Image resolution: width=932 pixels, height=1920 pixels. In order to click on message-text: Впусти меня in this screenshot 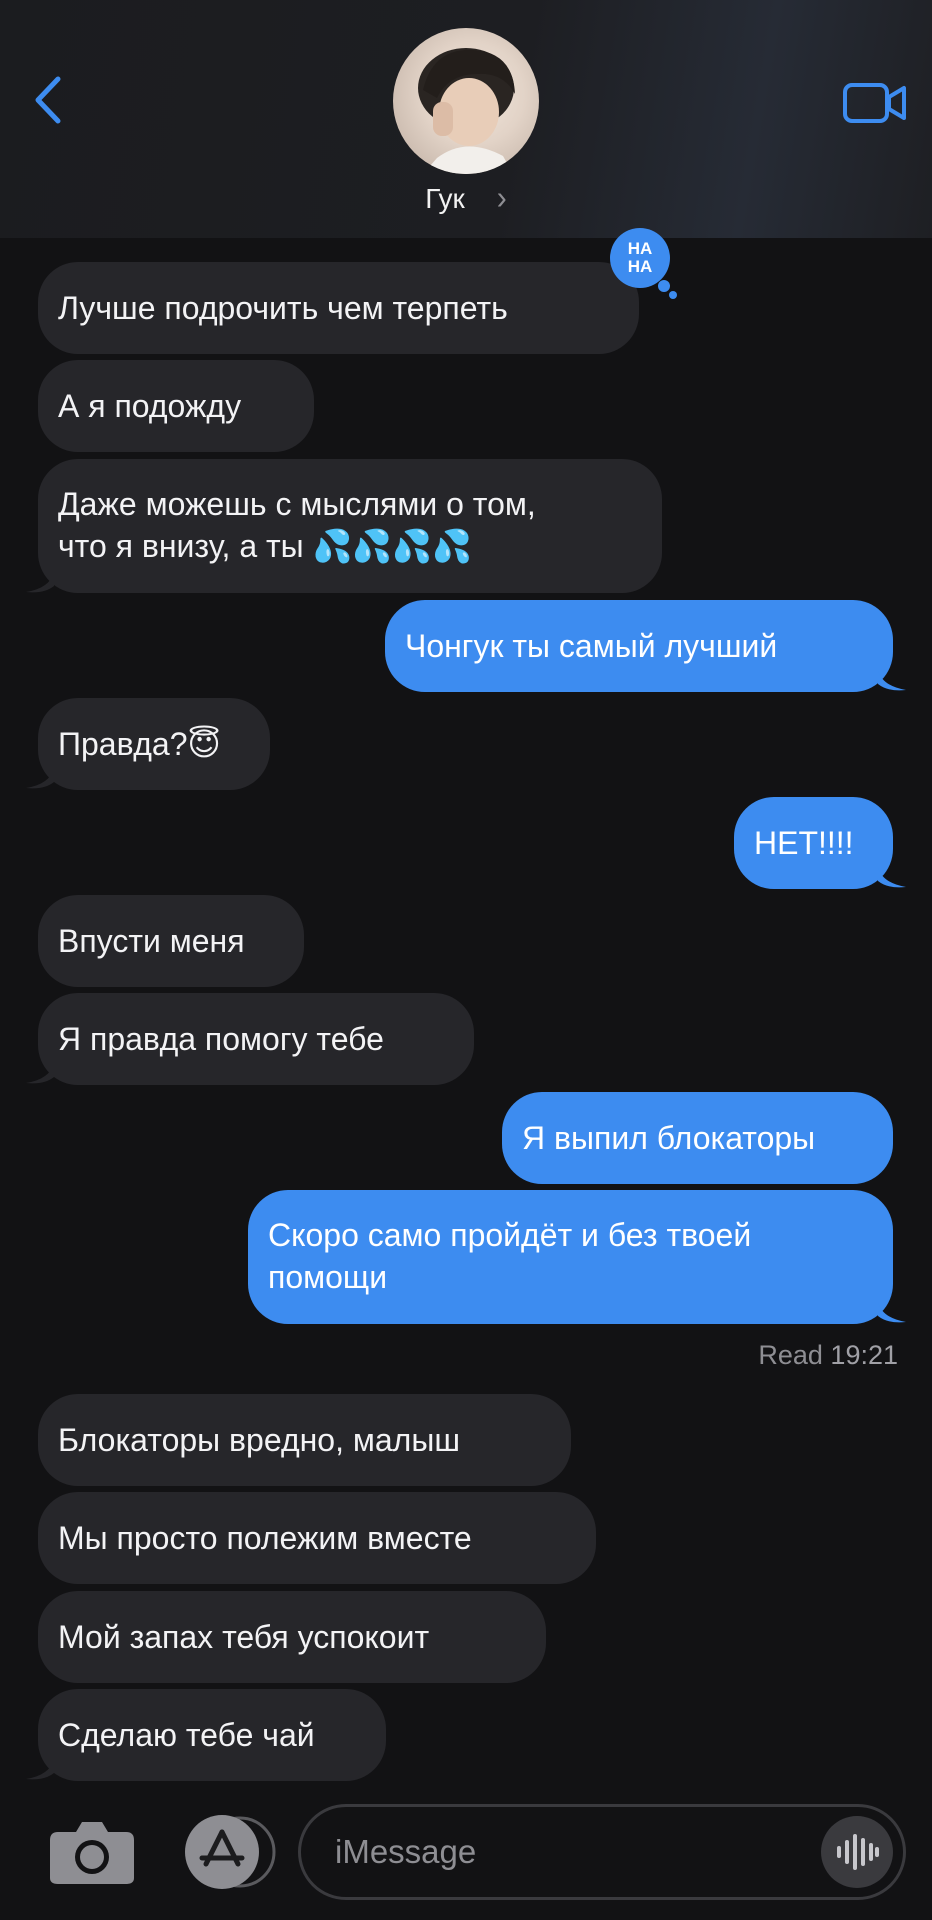, I will do `click(151, 941)`.